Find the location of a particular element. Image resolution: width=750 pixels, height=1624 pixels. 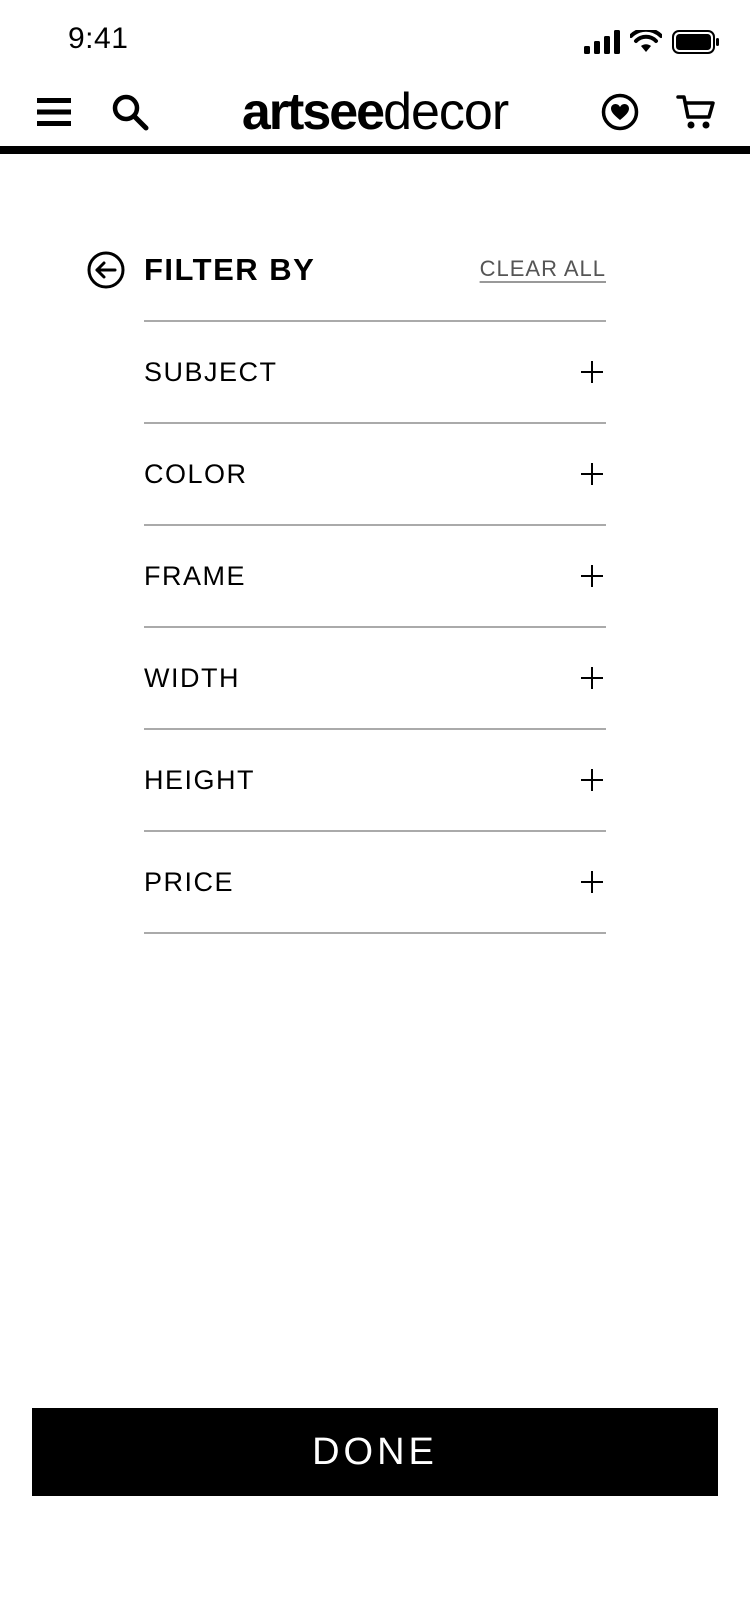

cart-icon is located at coordinates (696, 112).